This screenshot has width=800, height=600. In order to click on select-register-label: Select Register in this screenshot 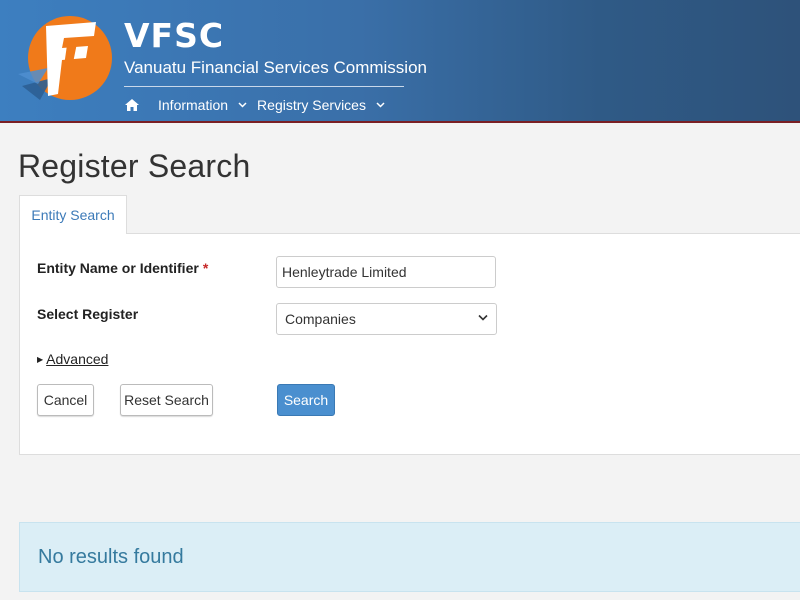, I will do `click(88, 314)`.